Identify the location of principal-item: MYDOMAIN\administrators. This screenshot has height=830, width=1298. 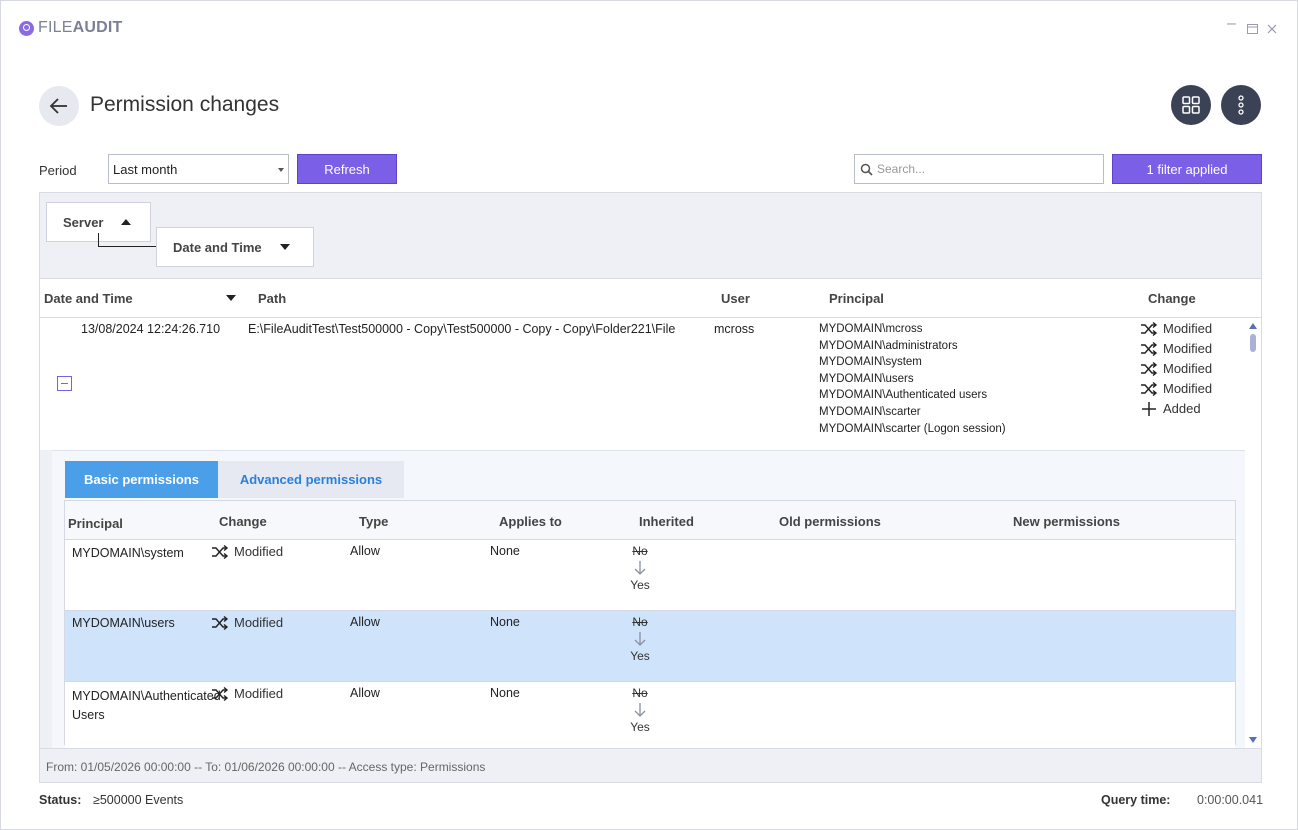
(888, 345).